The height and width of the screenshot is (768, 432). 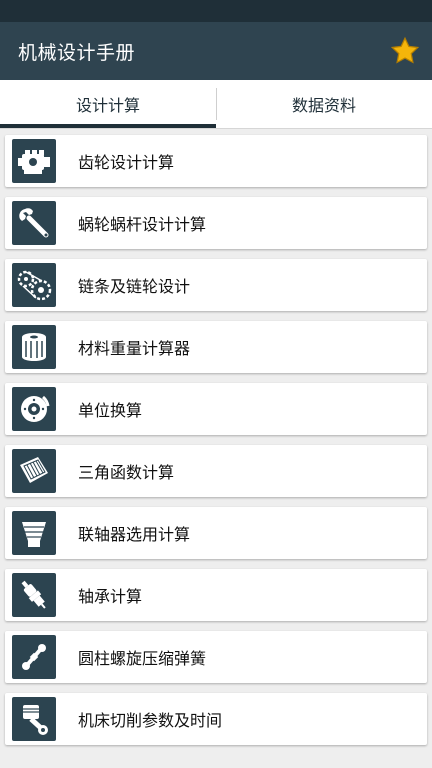 What do you see at coordinates (216, 11) in the screenshot?
I see `status-bar` at bounding box center [216, 11].